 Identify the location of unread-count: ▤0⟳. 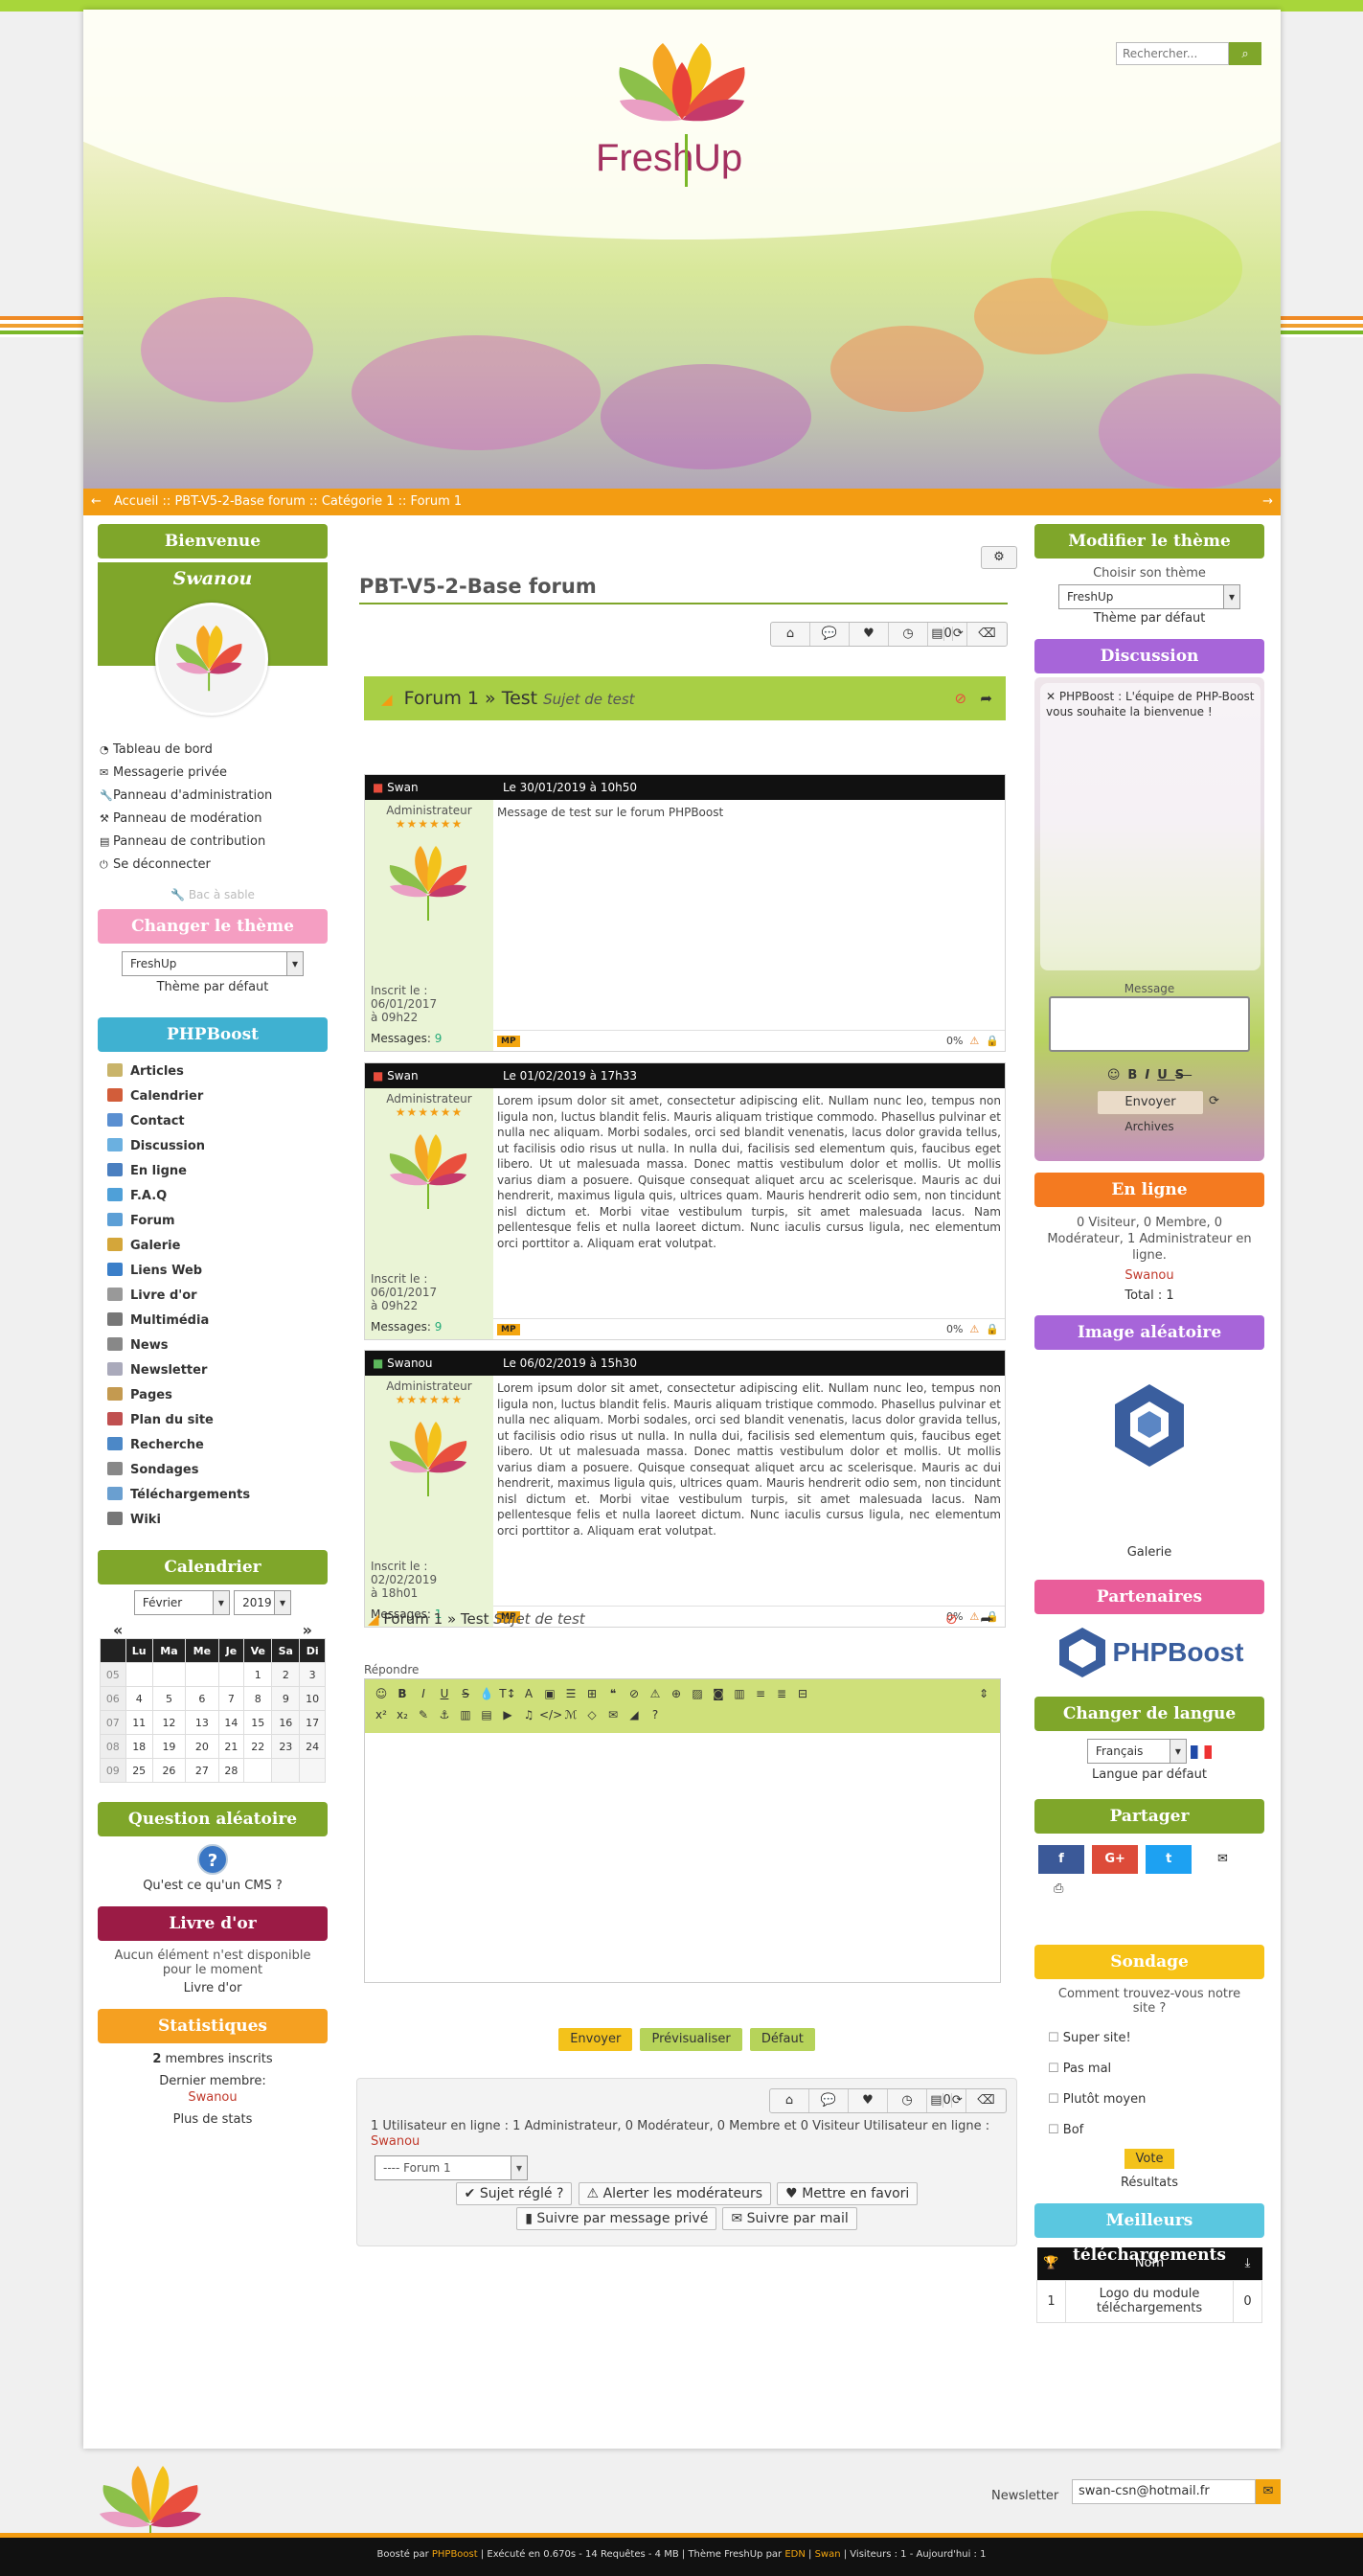
(946, 2101).